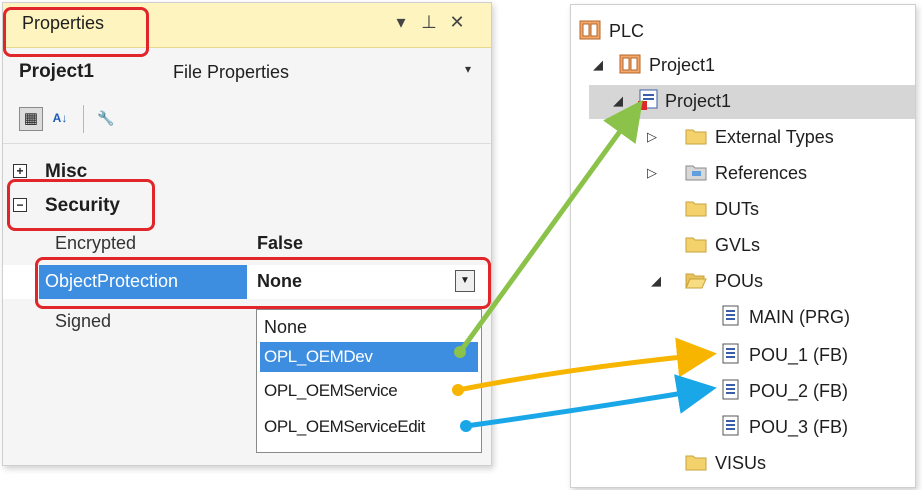 The image size is (922, 490). What do you see at coordinates (737, 209) in the screenshot?
I see `tree-item-label: DUTs` at bounding box center [737, 209].